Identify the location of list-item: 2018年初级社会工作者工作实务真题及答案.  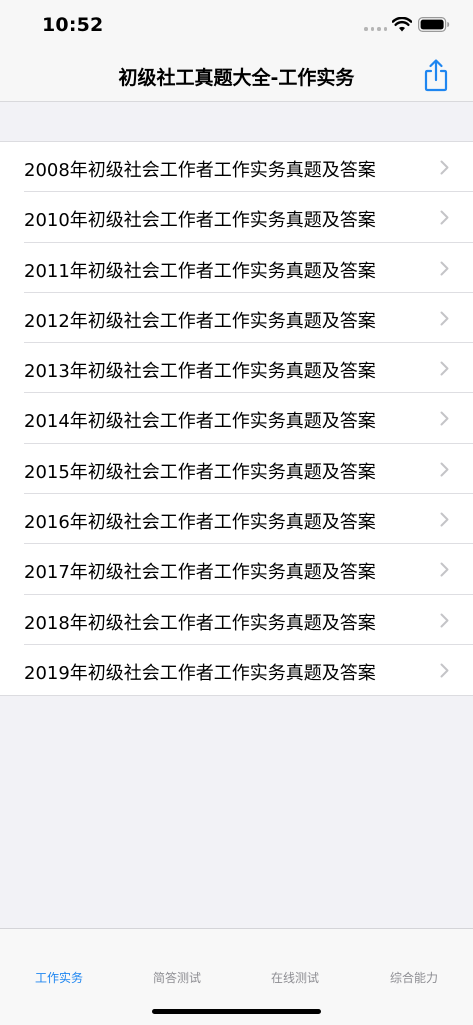
(236, 620).